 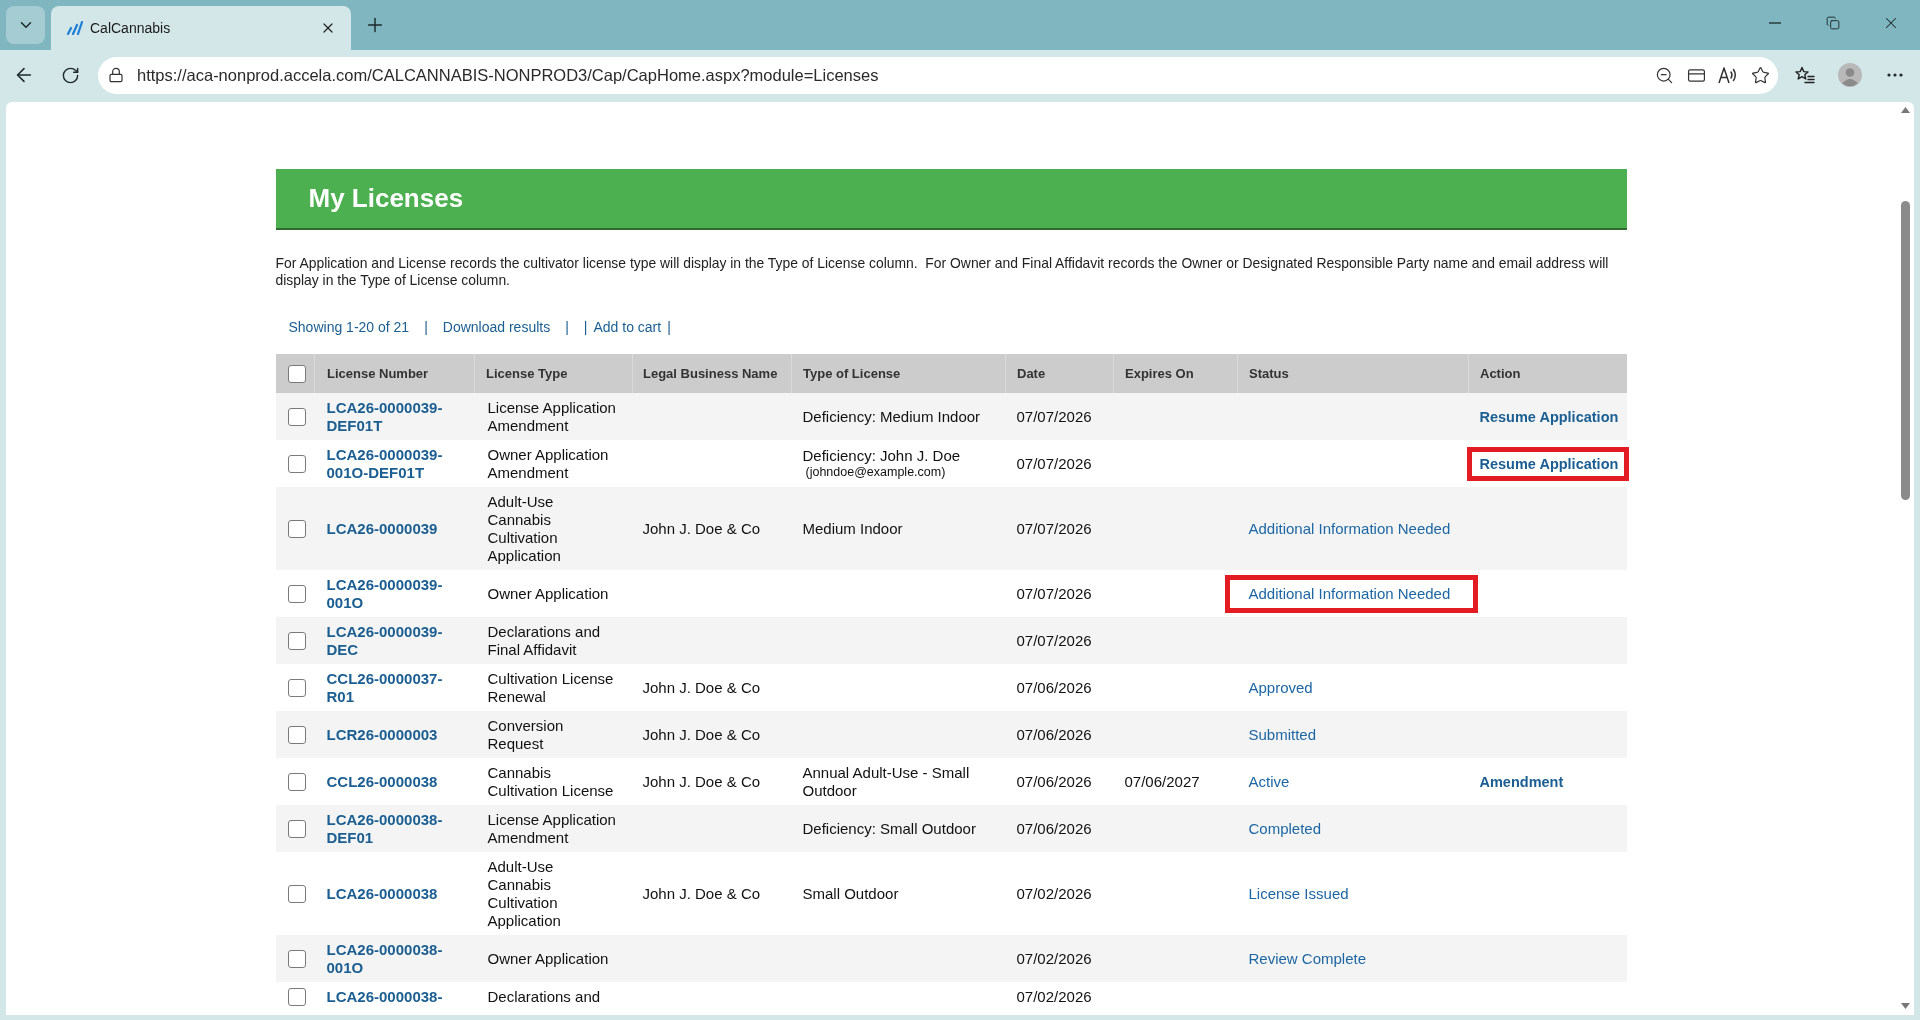 I want to click on column-header: License Type, so click(x=553, y=373).